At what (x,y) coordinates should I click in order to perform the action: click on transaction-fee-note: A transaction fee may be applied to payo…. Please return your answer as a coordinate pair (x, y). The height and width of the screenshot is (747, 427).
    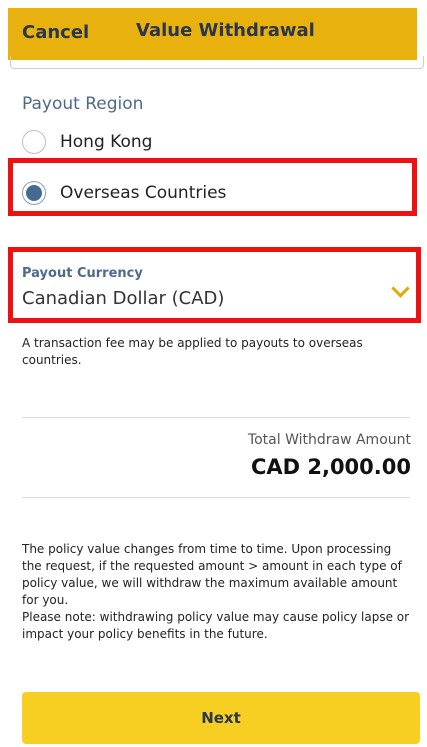
    Looking at the image, I should click on (192, 351).